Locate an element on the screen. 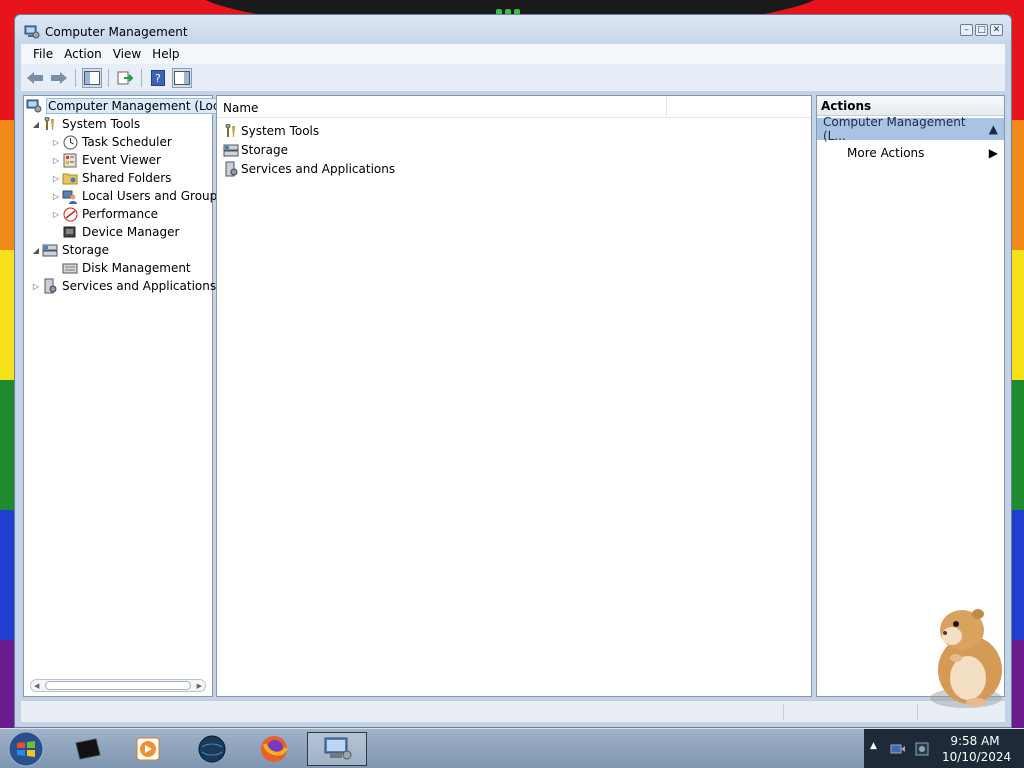 This screenshot has width=1024, height=768. show-hide-action-pane-button is located at coordinates (182, 77).